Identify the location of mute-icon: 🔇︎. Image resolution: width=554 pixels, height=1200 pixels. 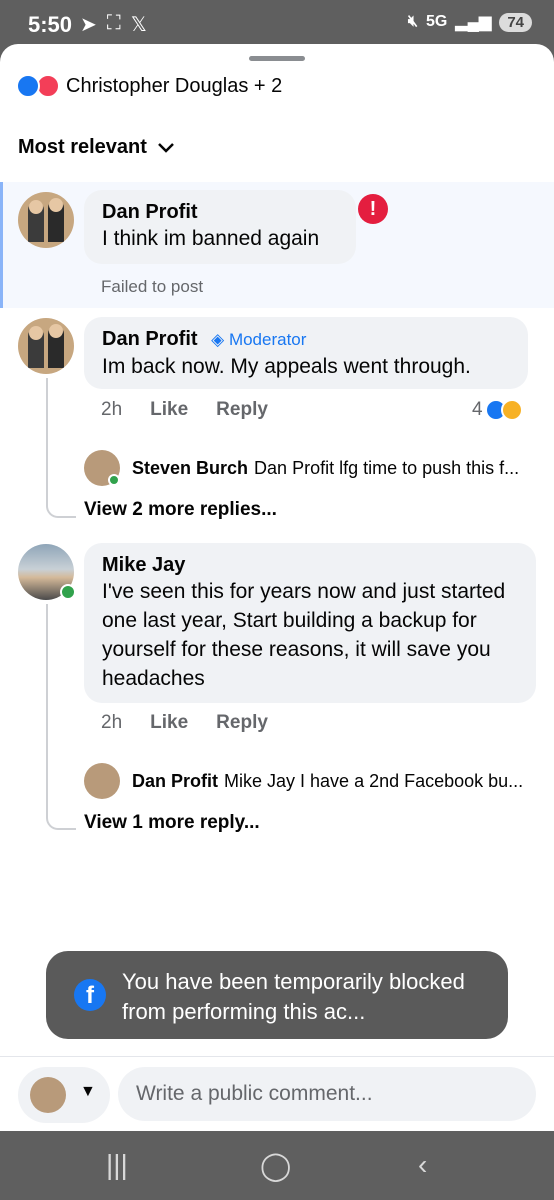
(413, 21).